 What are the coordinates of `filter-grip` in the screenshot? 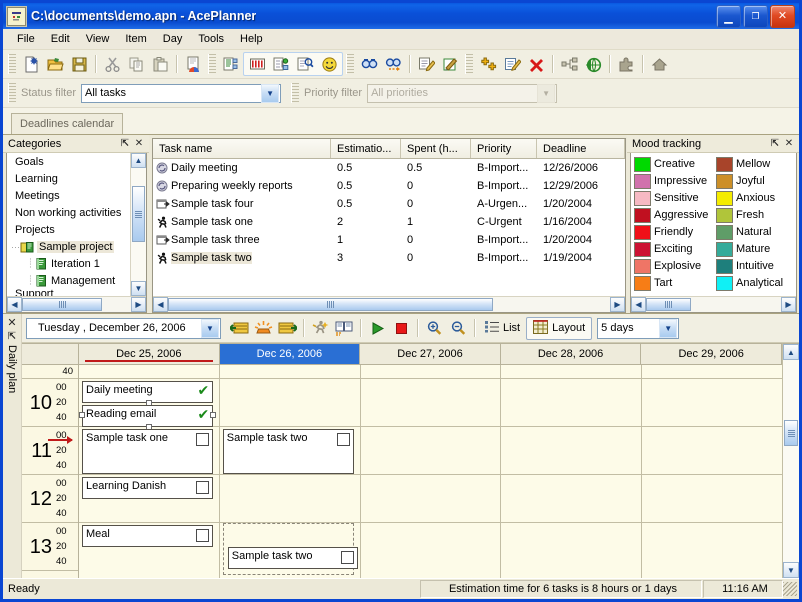 It's located at (295, 93).